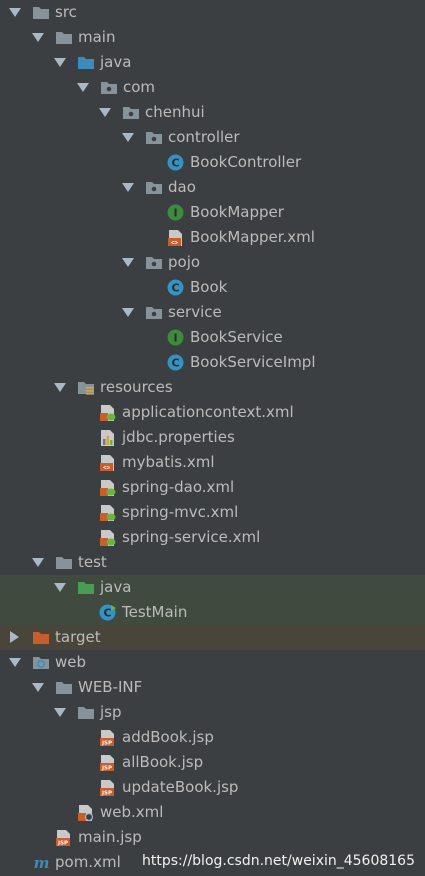 The image size is (425, 876). What do you see at coordinates (212, 37) in the screenshot?
I see `tree-node-main: main` at bounding box center [212, 37].